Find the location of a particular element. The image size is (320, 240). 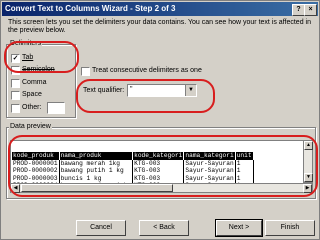

text-qualifier-label: Text qualifier: is located at coordinates (104, 90).